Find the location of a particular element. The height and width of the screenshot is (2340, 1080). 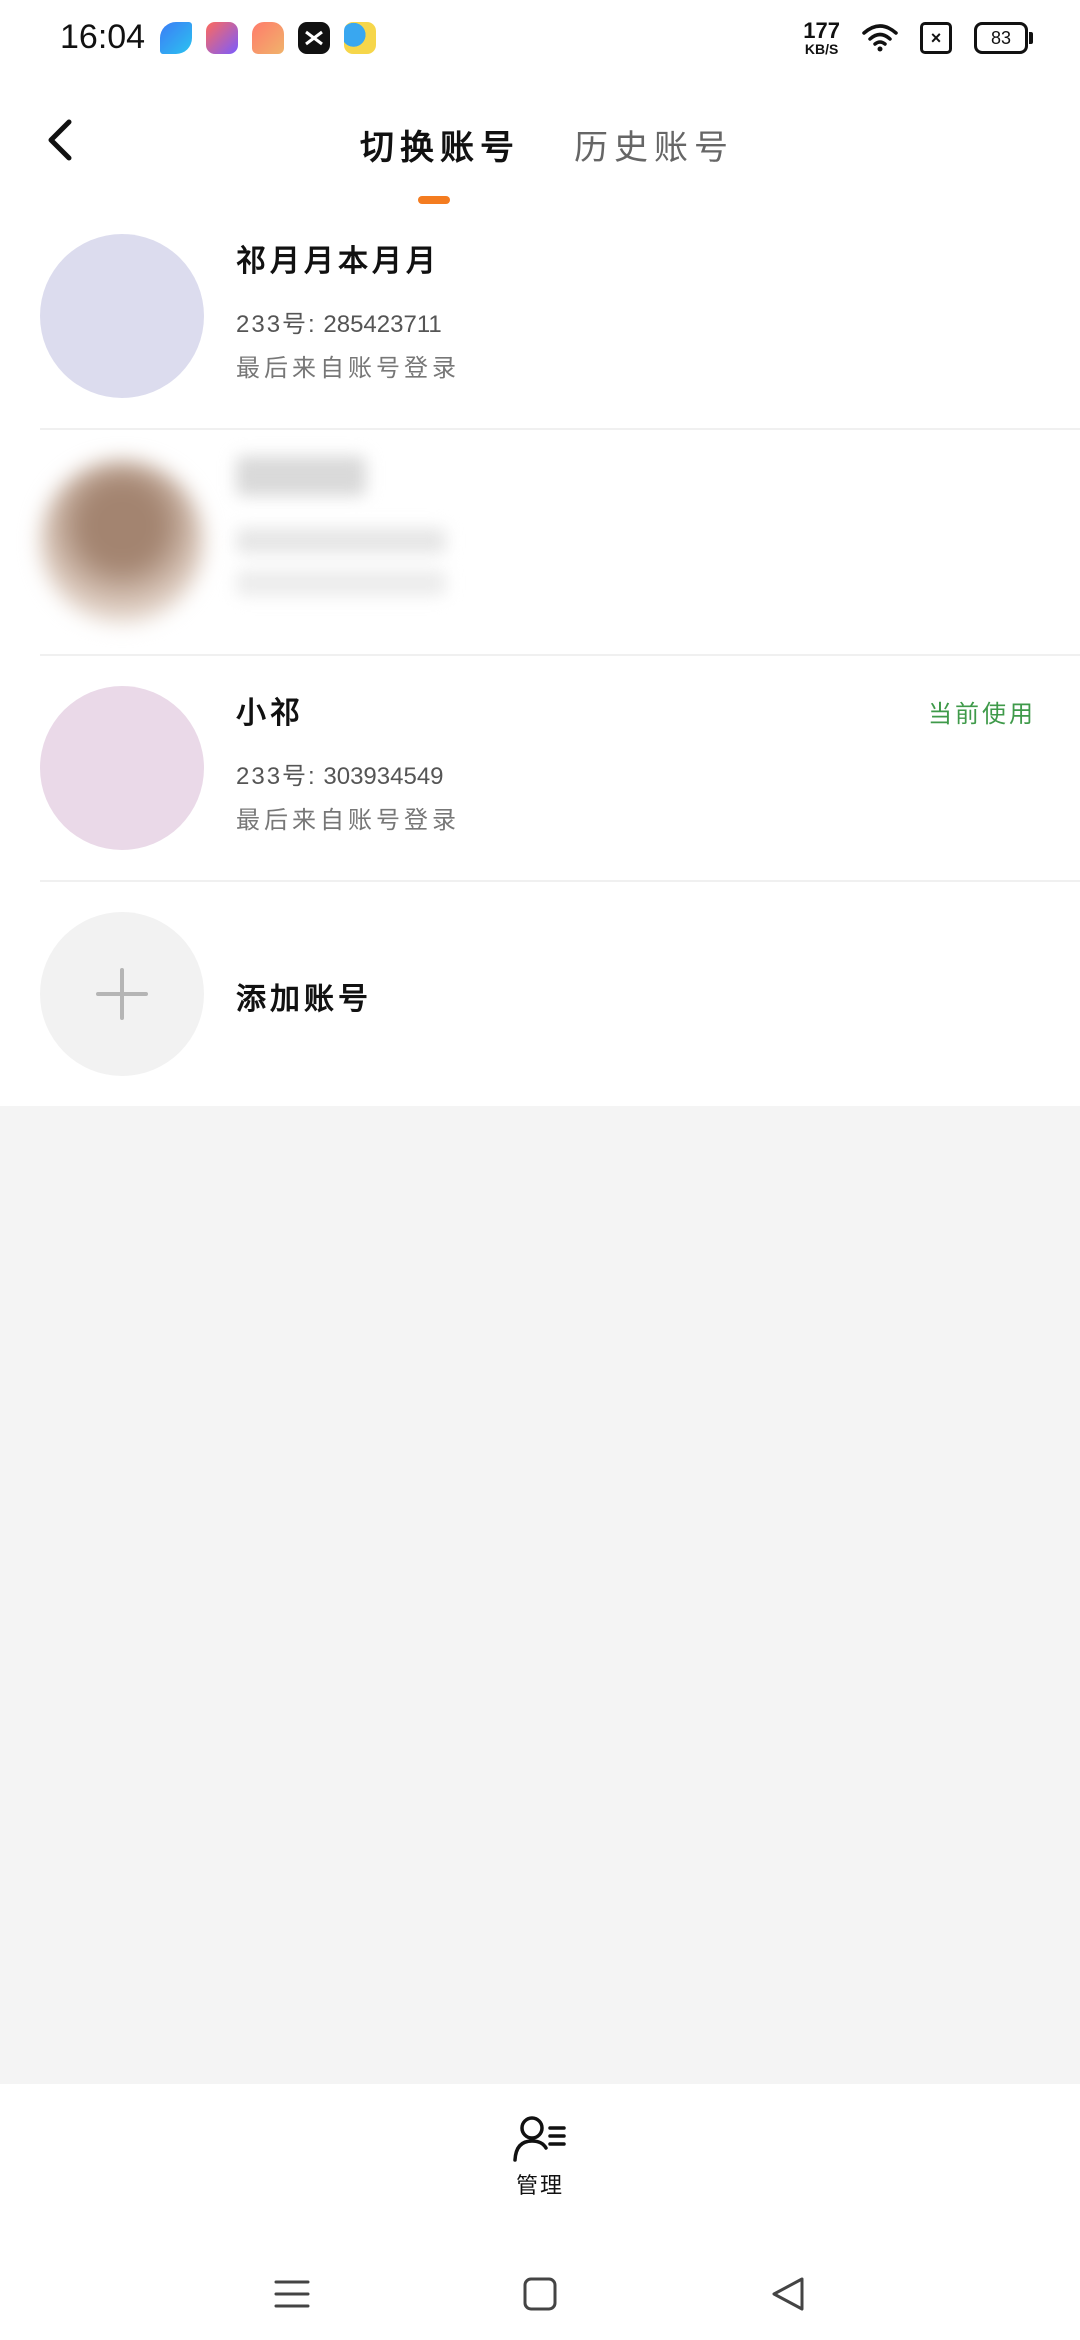

back-nav-icon is located at coordinates (788, 2294).